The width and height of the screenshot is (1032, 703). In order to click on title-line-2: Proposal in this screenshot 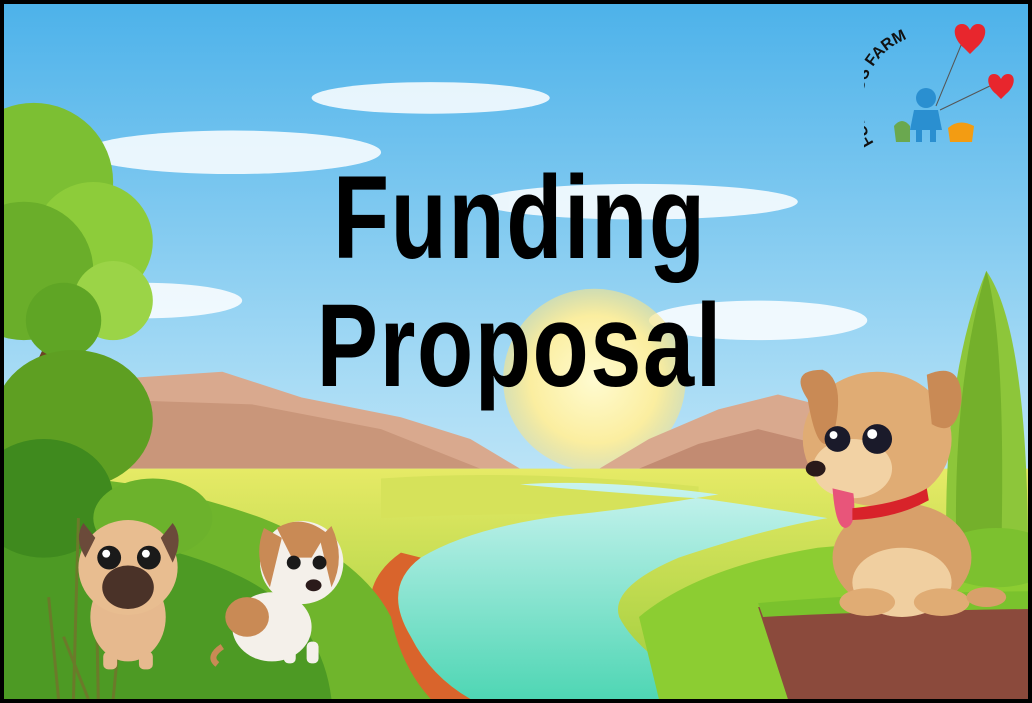, I will do `click(519, 346)`.